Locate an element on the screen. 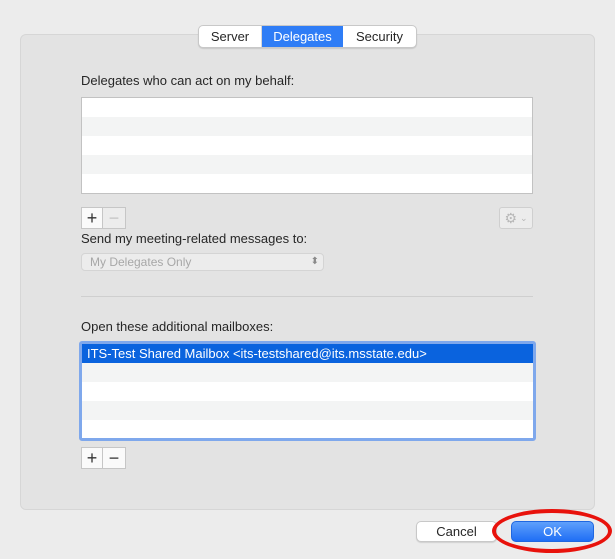 The height and width of the screenshot is (559, 615). mailboxes-label: Open these additional mailboxes: is located at coordinates (177, 326).